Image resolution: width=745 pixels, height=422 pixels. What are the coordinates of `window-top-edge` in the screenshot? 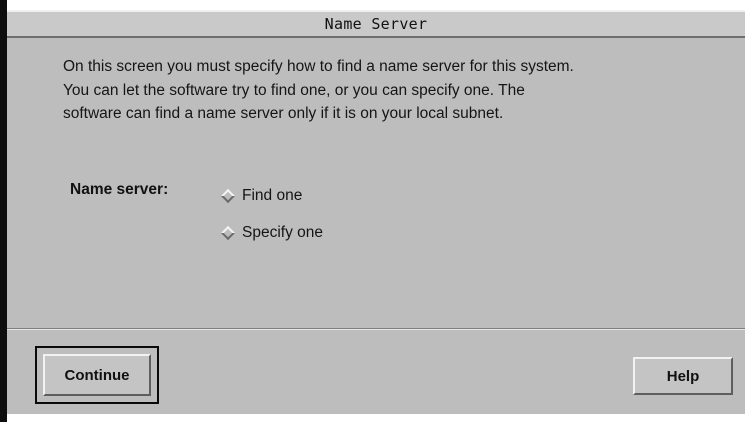 It's located at (376, 5).